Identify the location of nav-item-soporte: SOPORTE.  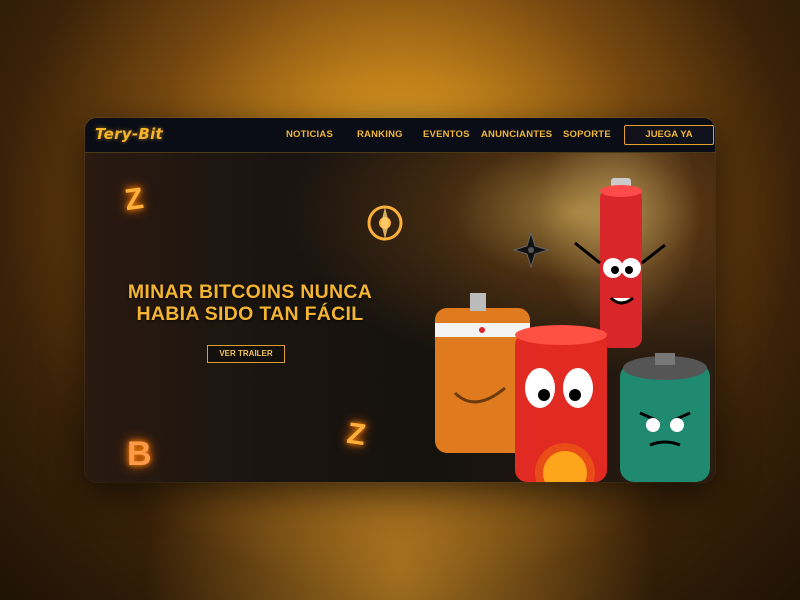
(587, 134).